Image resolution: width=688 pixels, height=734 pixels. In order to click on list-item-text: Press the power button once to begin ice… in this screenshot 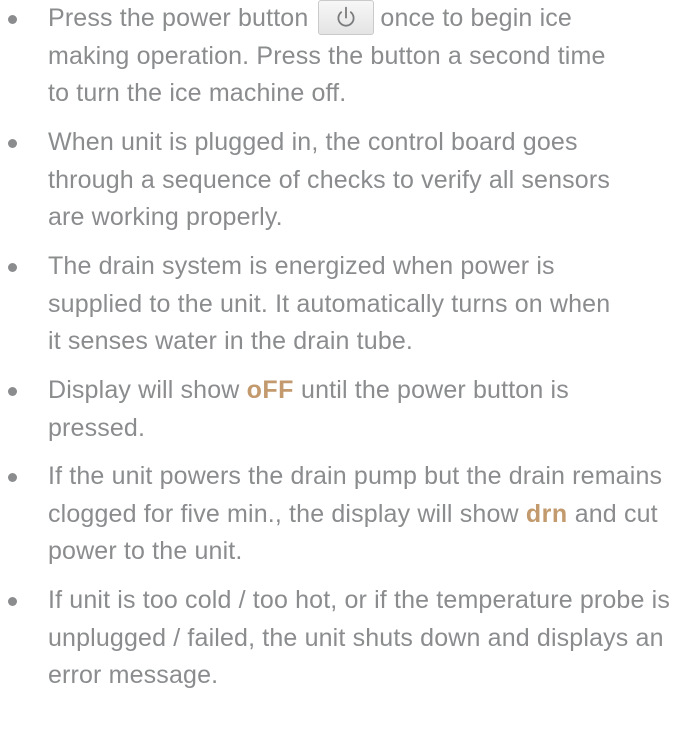, I will do `click(364, 56)`.